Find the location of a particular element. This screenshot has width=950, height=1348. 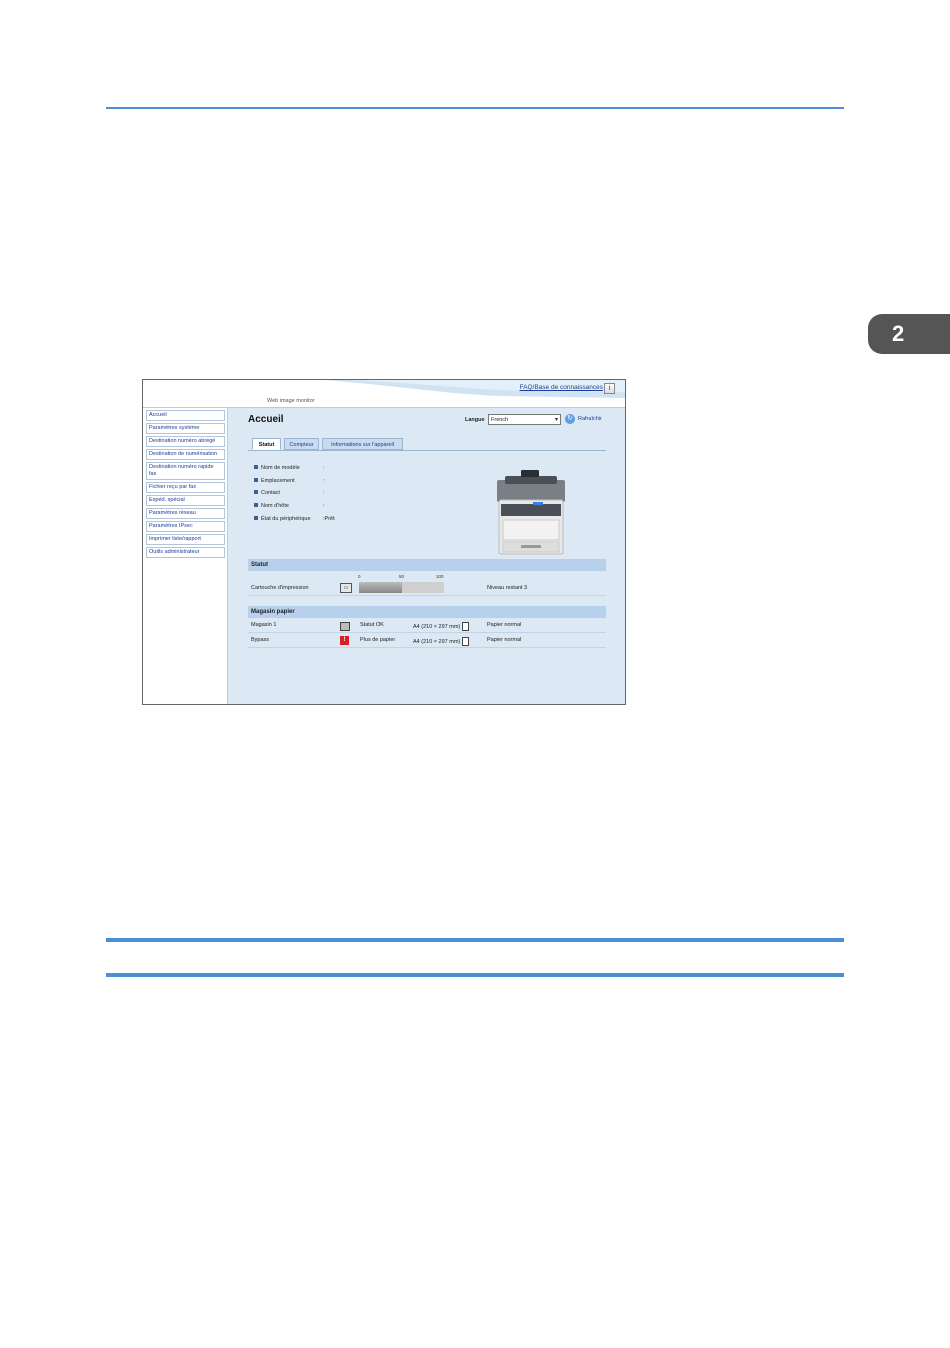

section-rule-bottom is located at coordinates (475, 975).